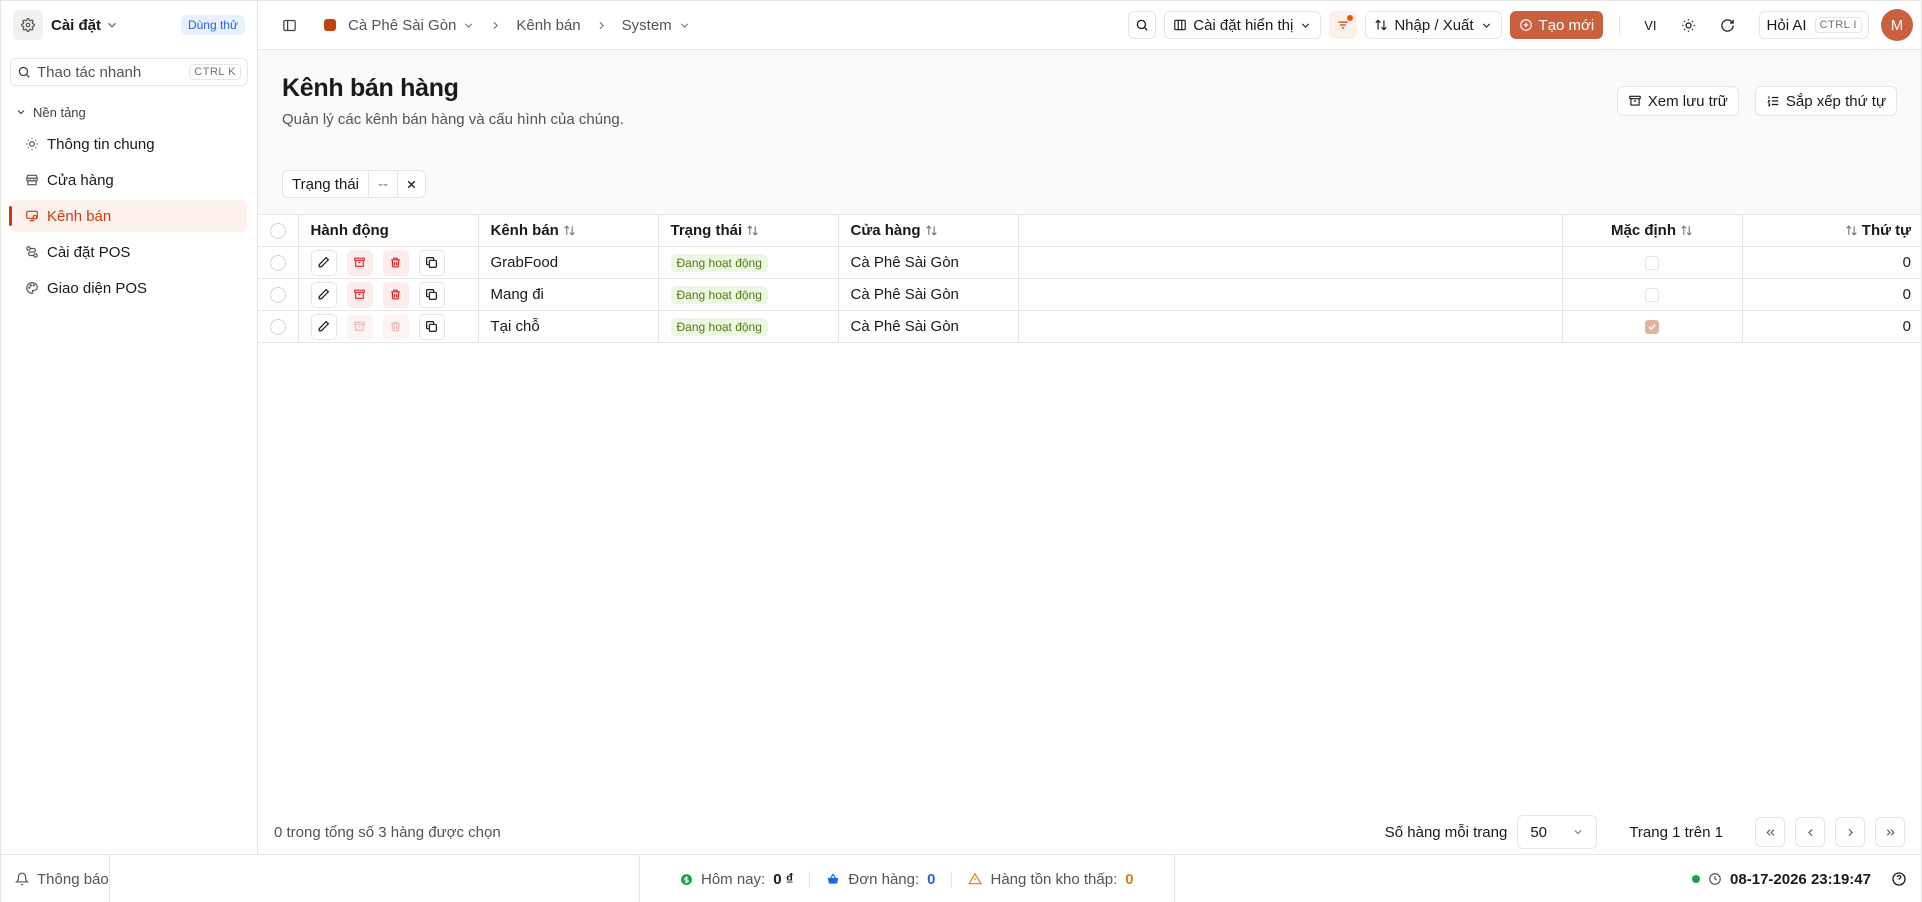 Image resolution: width=1922 pixels, height=902 pixels. What do you see at coordinates (1557, 832) in the screenshot?
I see `rows-per-page-select: 50` at bounding box center [1557, 832].